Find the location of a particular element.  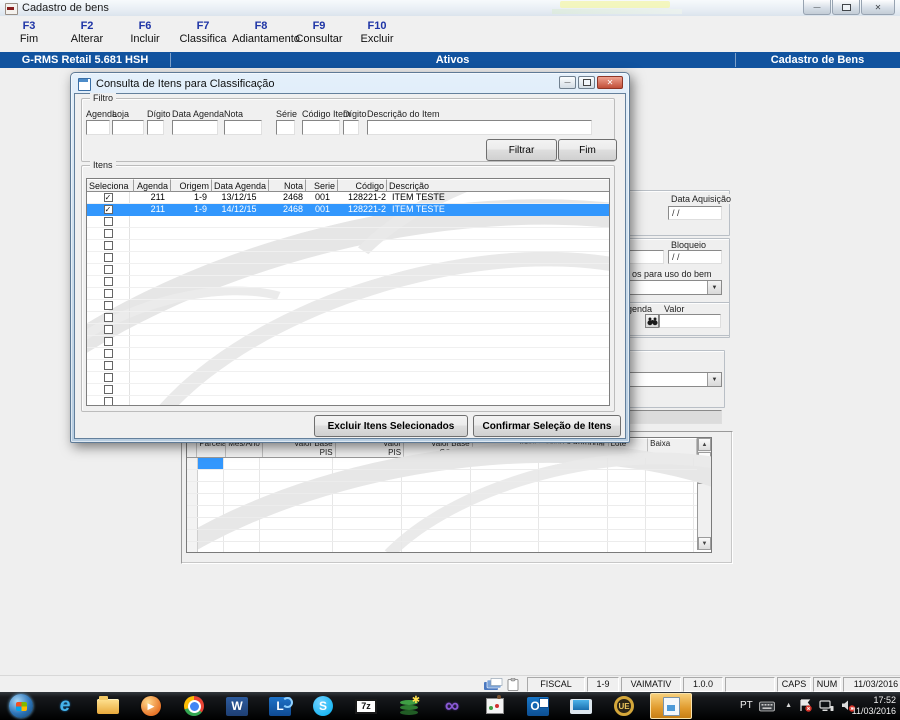

taskbar-database-tool-icon is located at coordinates (409, 706).